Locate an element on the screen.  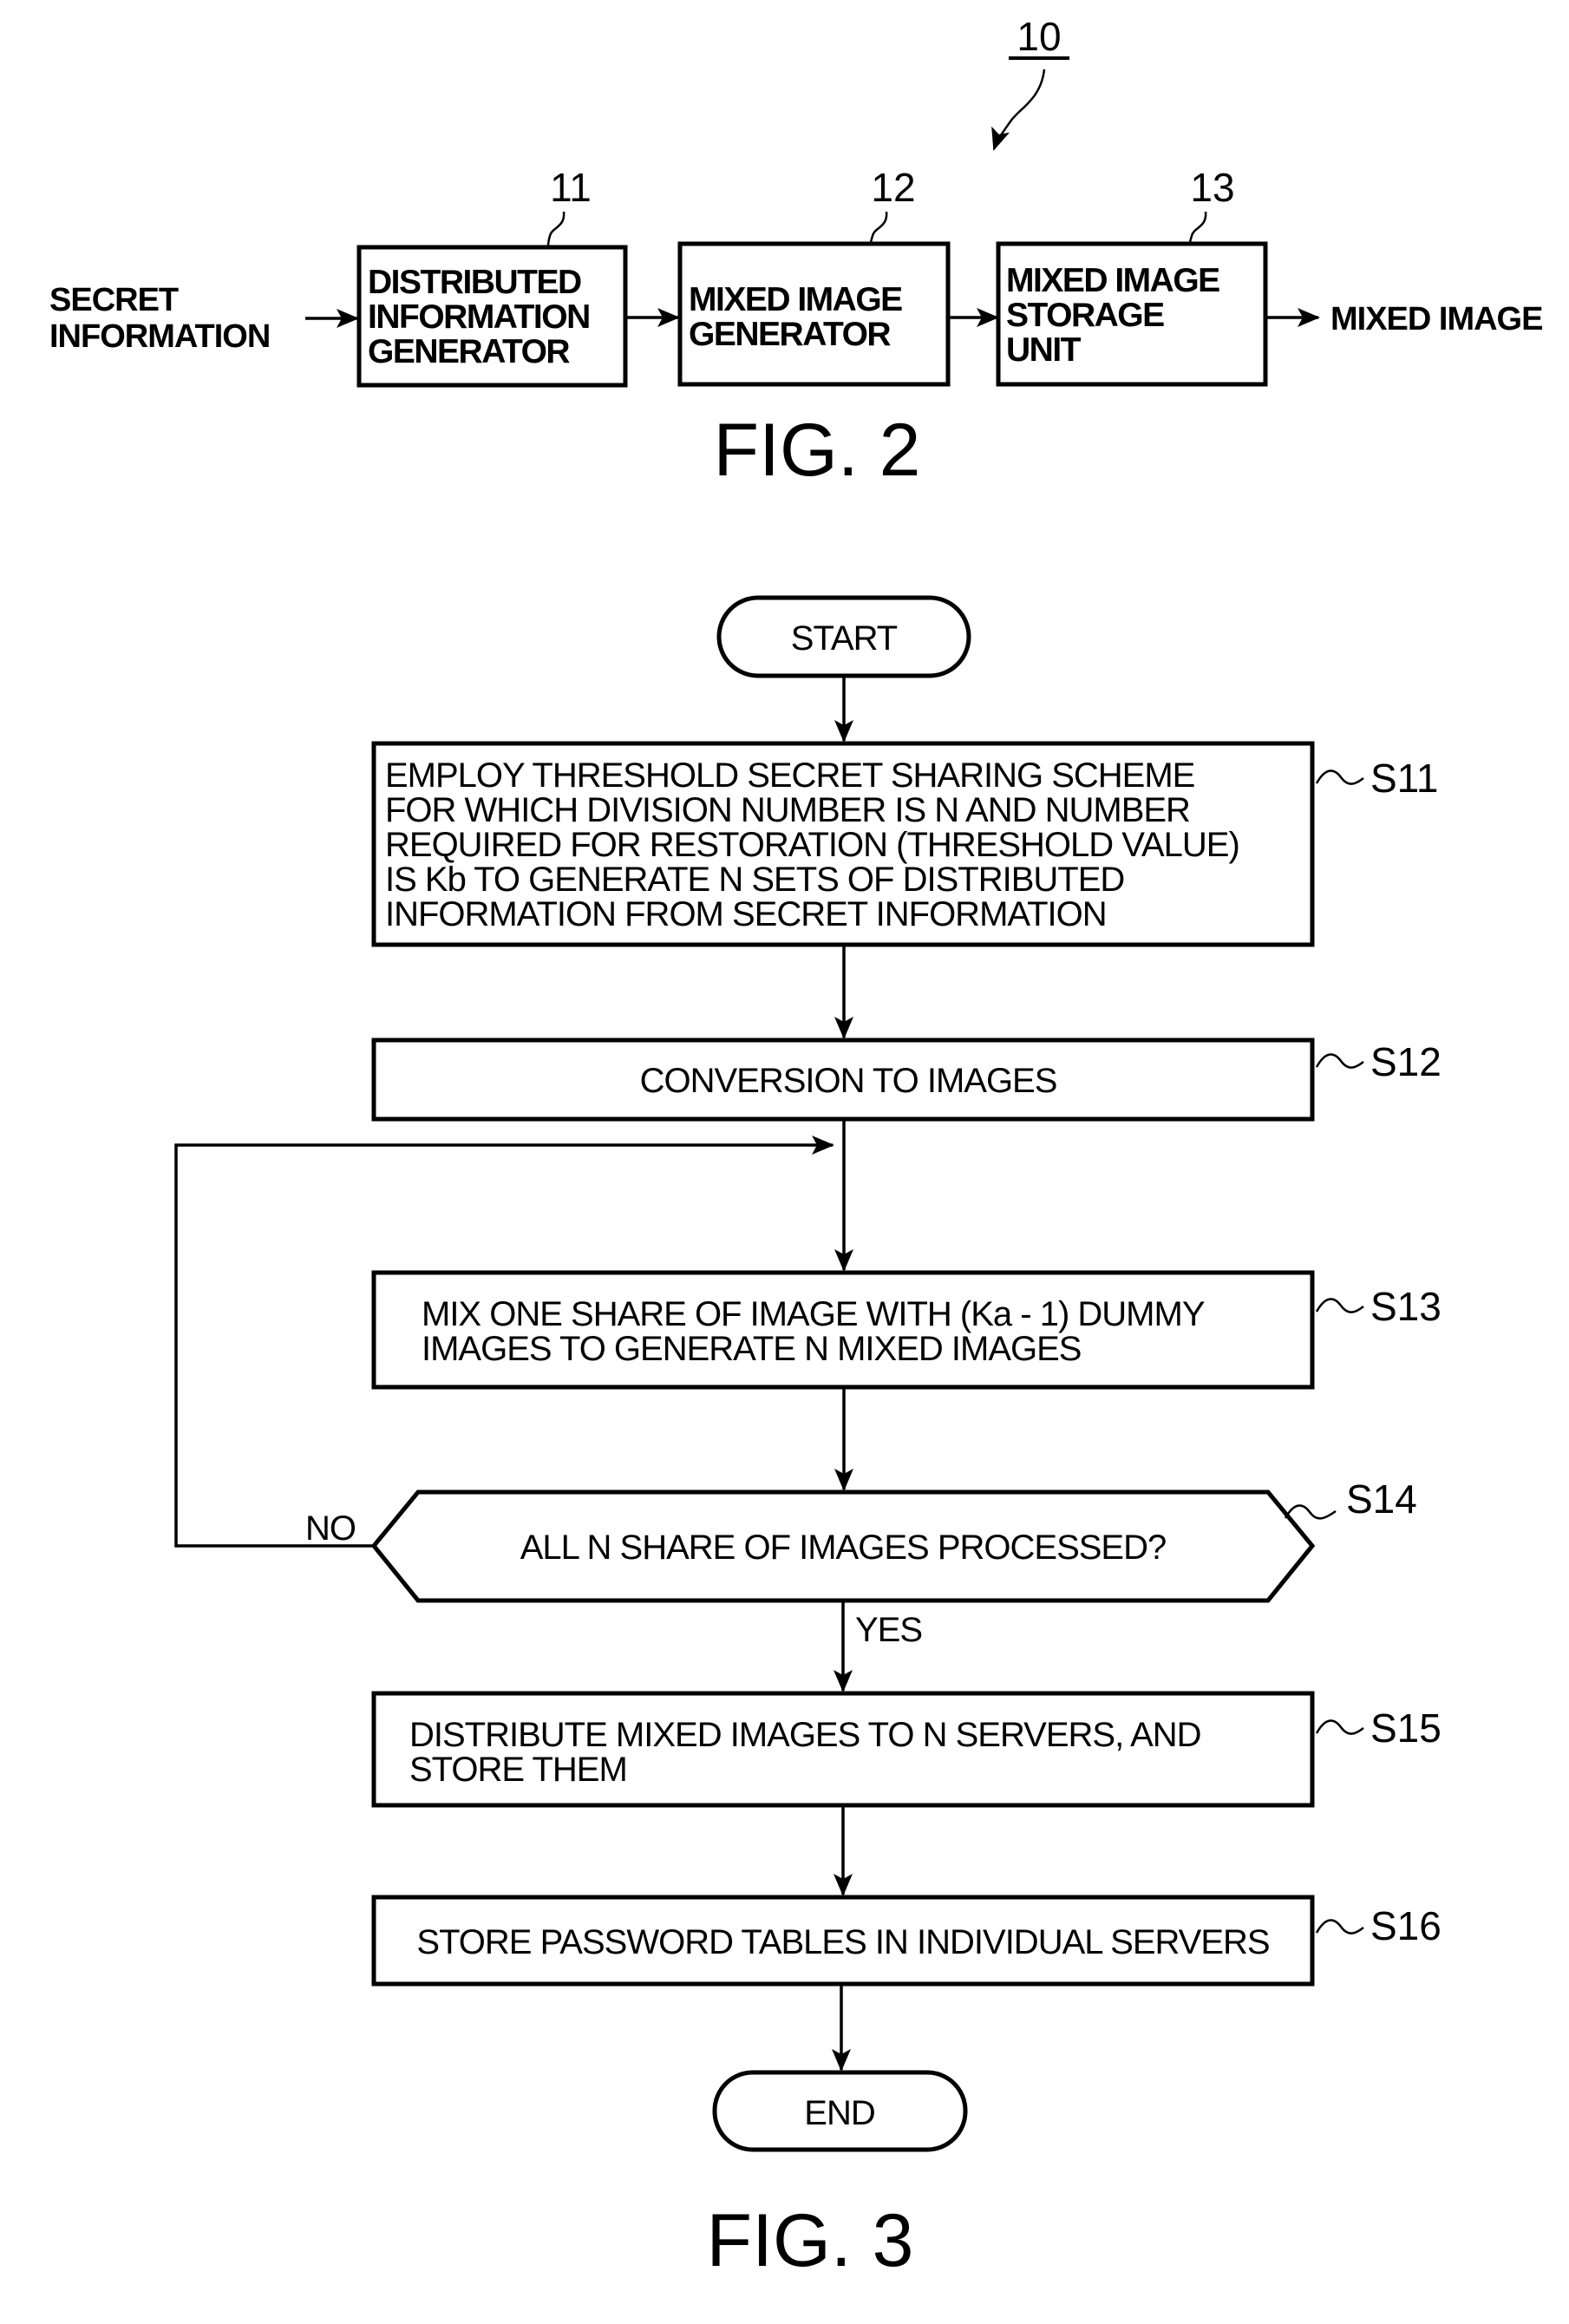
s11-step-id: S11 is located at coordinates (1404, 779).